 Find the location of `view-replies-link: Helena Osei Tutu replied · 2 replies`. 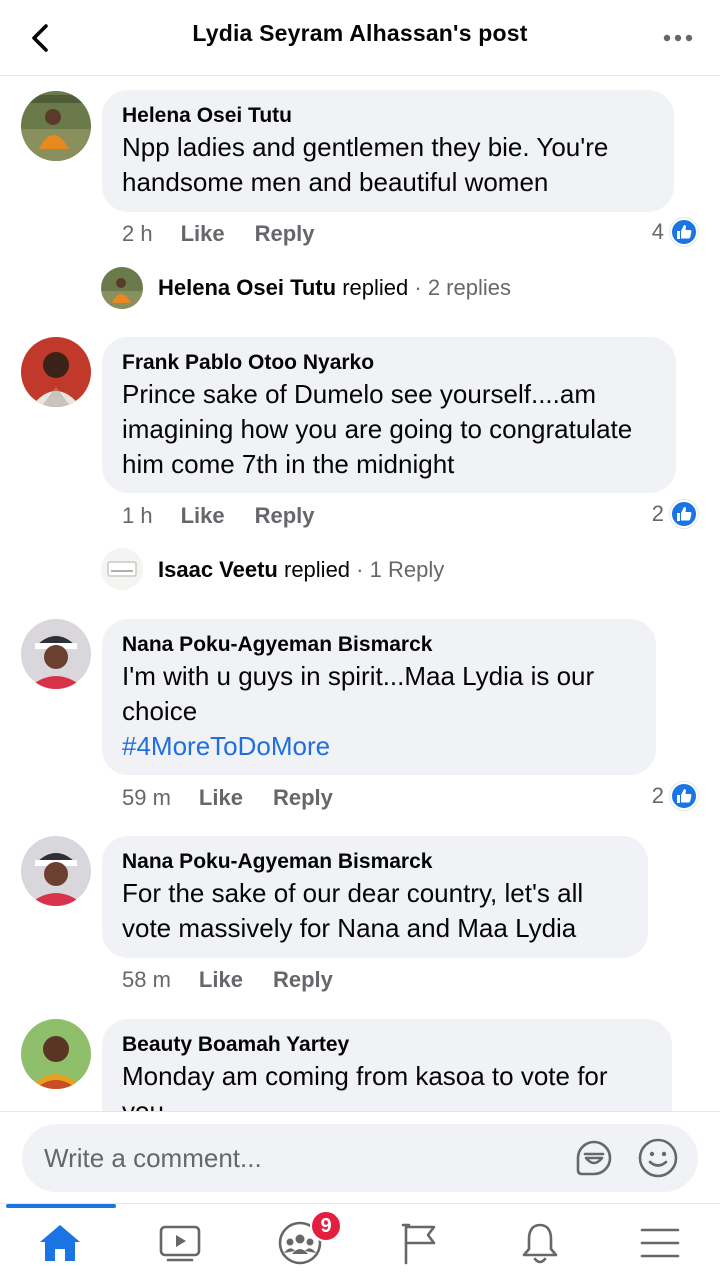

view-replies-link: Helena Osei Tutu replied · 2 replies is located at coordinates (334, 288).